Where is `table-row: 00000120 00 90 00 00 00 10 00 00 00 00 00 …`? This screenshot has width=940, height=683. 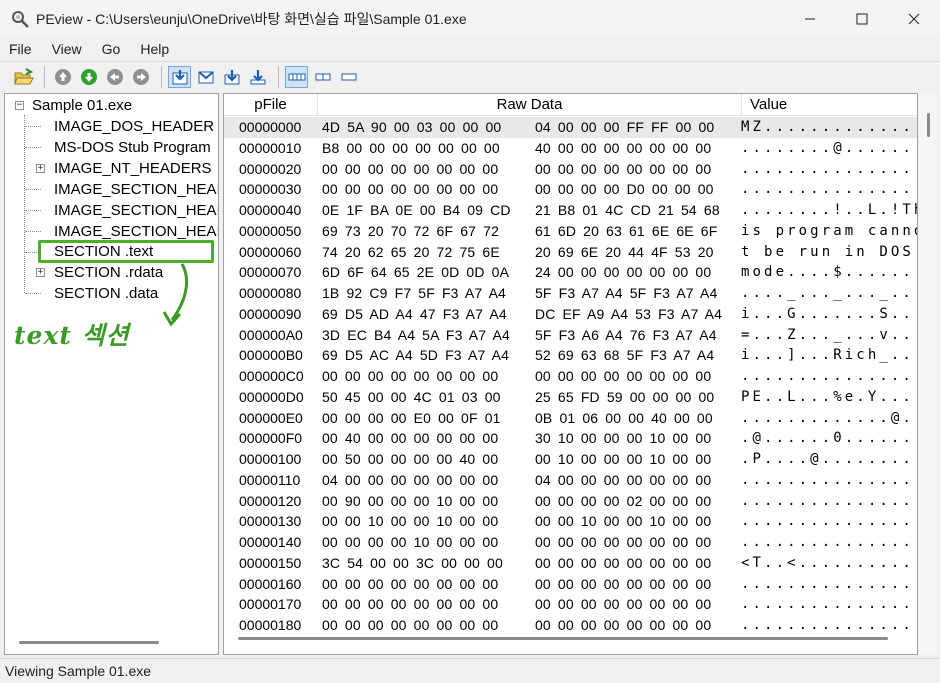
table-row: 00000120 00 90 00 00 00 10 00 00 00 00 00 … is located at coordinates (571, 501).